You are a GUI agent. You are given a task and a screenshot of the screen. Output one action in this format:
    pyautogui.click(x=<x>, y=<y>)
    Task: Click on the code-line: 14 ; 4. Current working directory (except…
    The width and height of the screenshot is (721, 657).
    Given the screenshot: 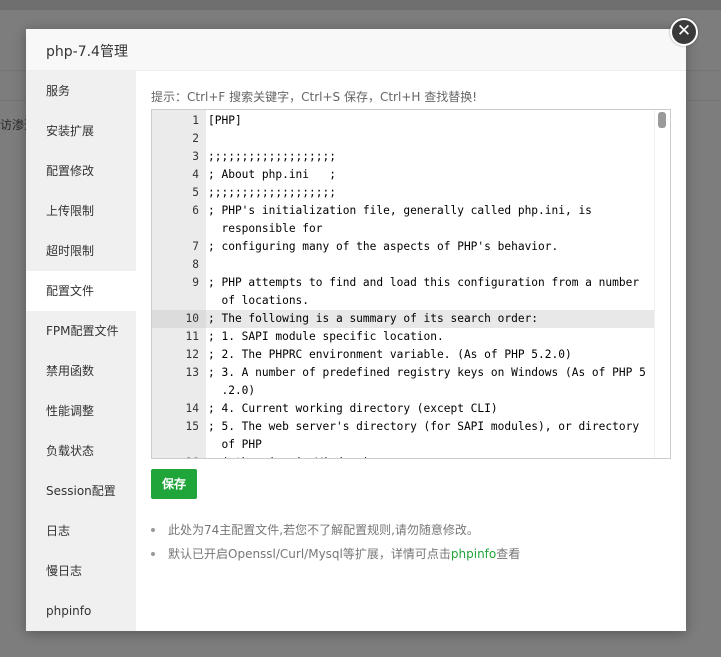 What is the action you would take?
    pyautogui.click(x=403, y=409)
    